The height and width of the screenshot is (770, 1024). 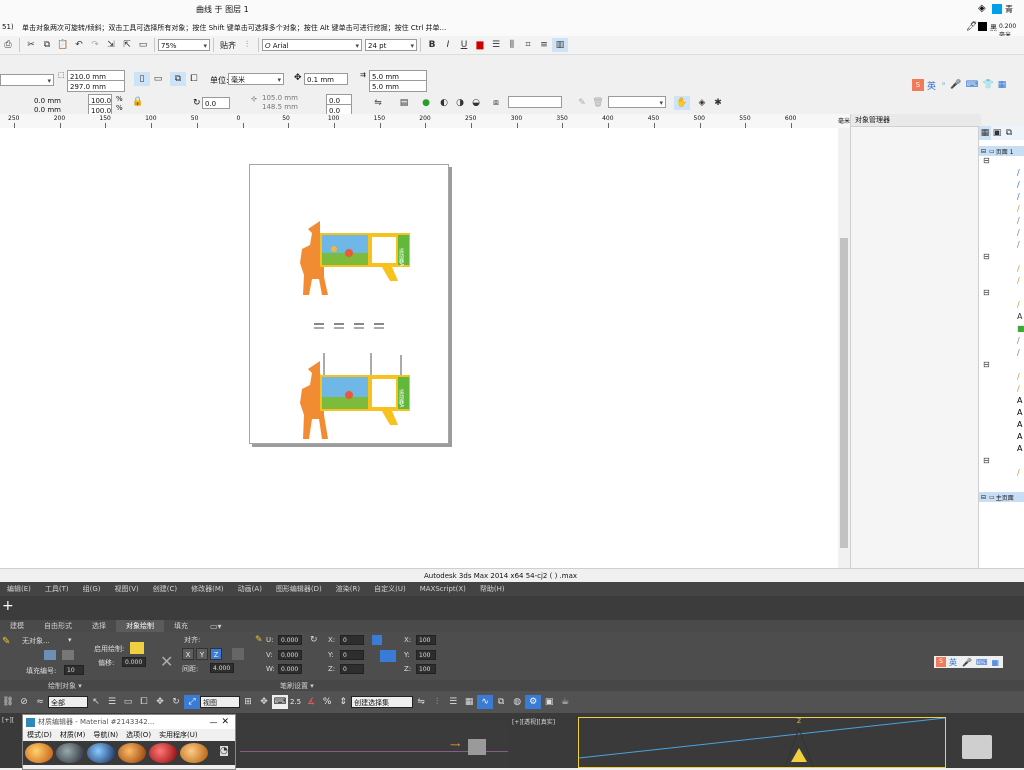 I want to click on hand-icon: ✋, so click(x=682, y=103).